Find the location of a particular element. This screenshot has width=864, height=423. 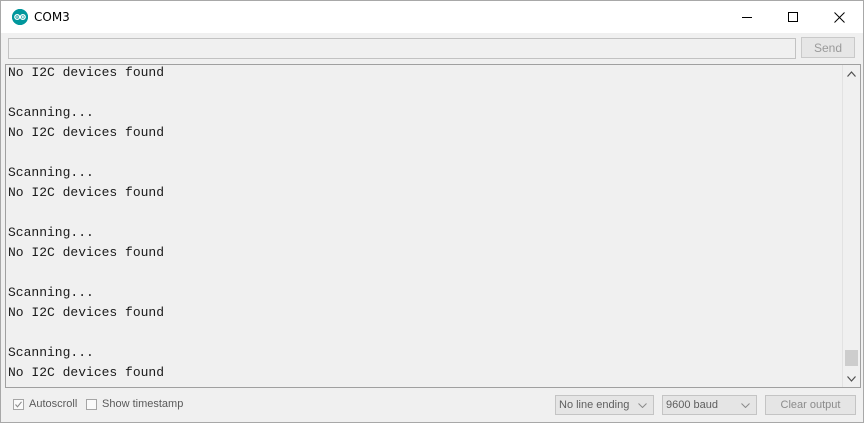

autoscroll-checkbox is located at coordinates (18, 404).